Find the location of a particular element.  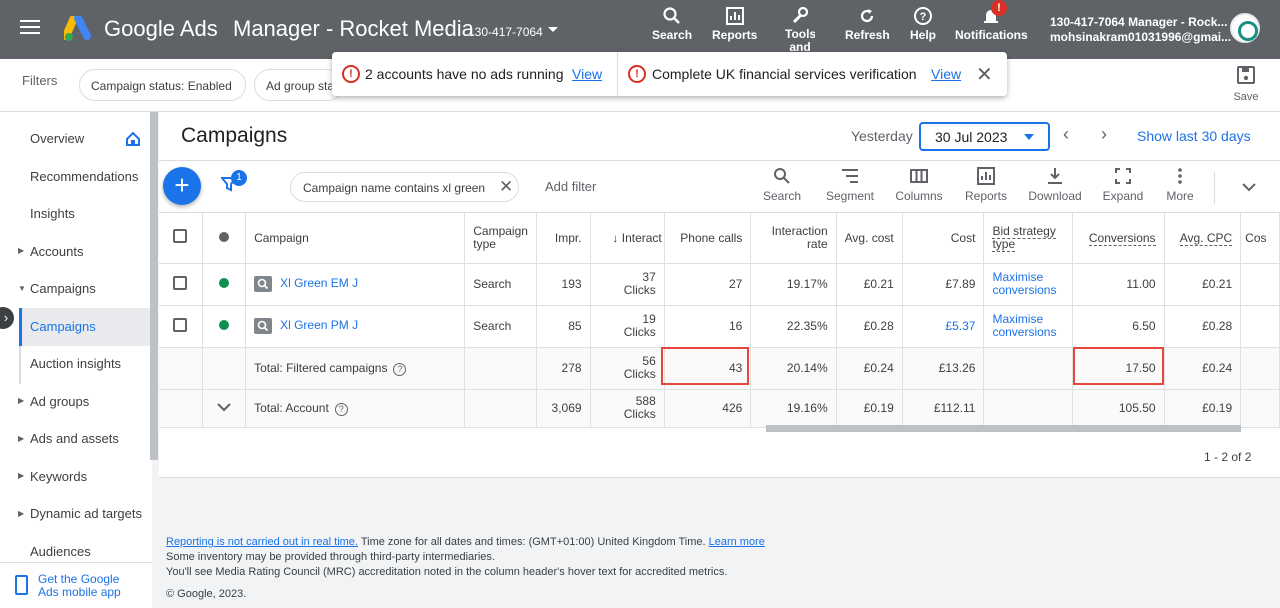

next-date-icon: › is located at coordinates (1104, 134).